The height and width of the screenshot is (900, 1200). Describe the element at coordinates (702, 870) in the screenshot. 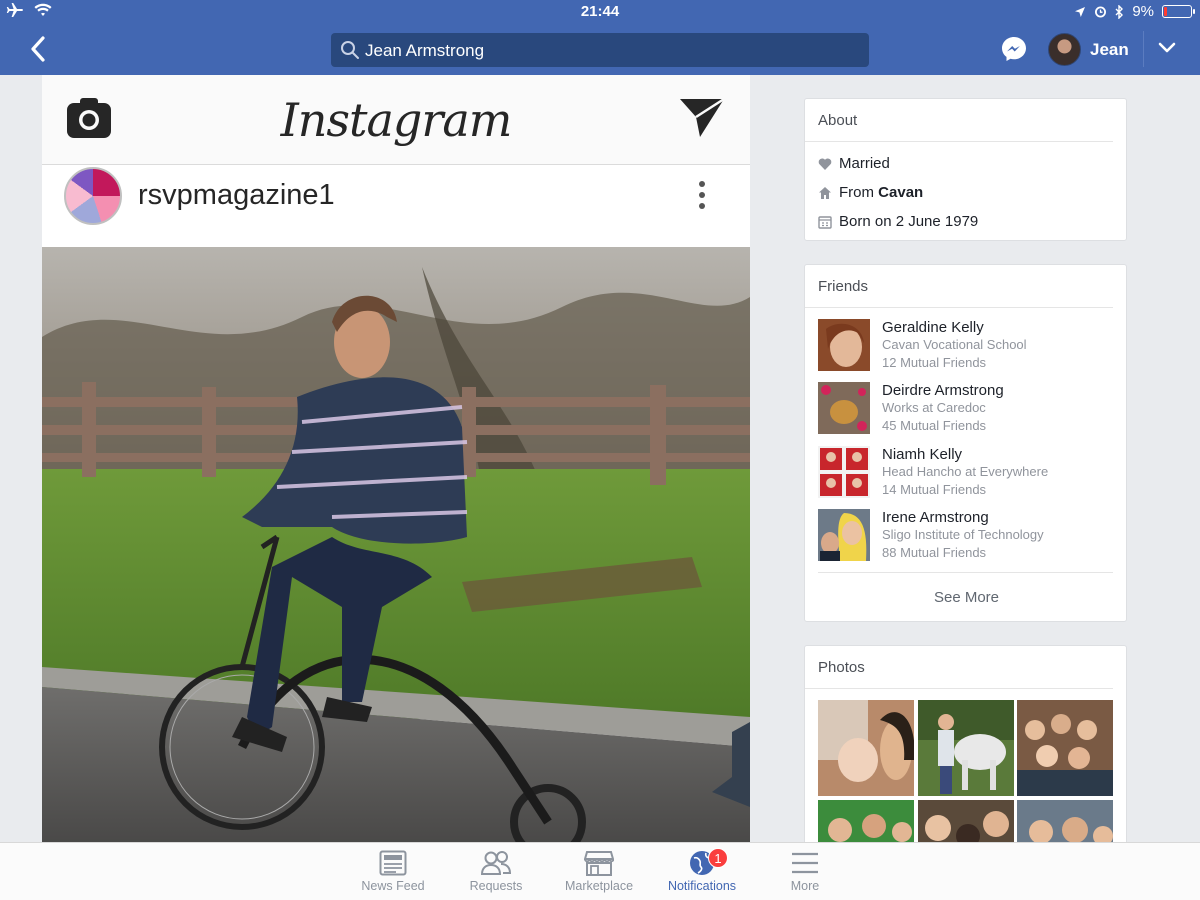

I see `tab-notifications: 1 Notifications` at that location.